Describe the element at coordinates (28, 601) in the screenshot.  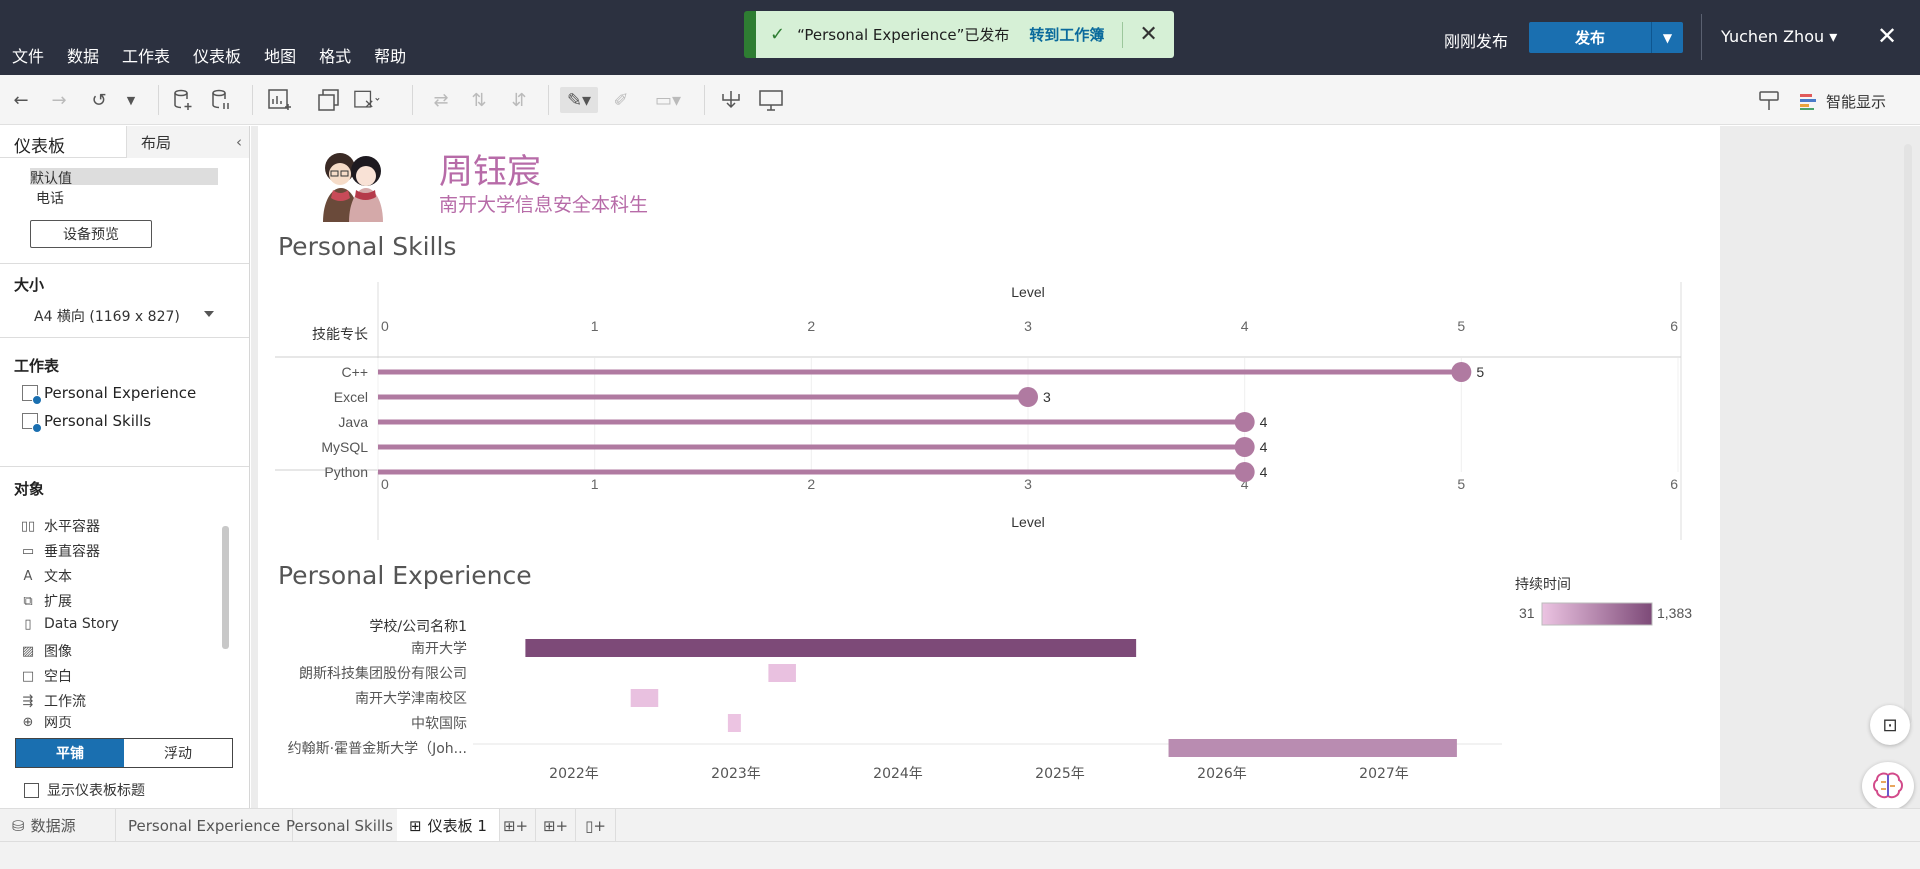
I see `extension-icon: ⧉` at that location.